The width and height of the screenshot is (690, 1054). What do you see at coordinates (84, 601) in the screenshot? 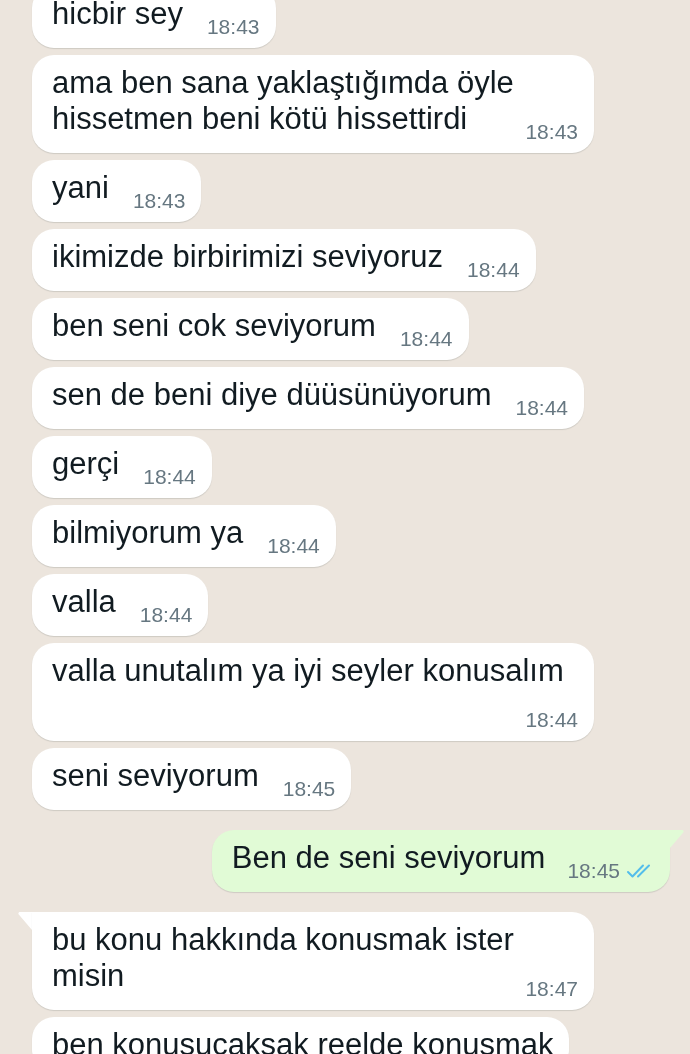
I see `message-text: valla` at bounding box center [84, 601].